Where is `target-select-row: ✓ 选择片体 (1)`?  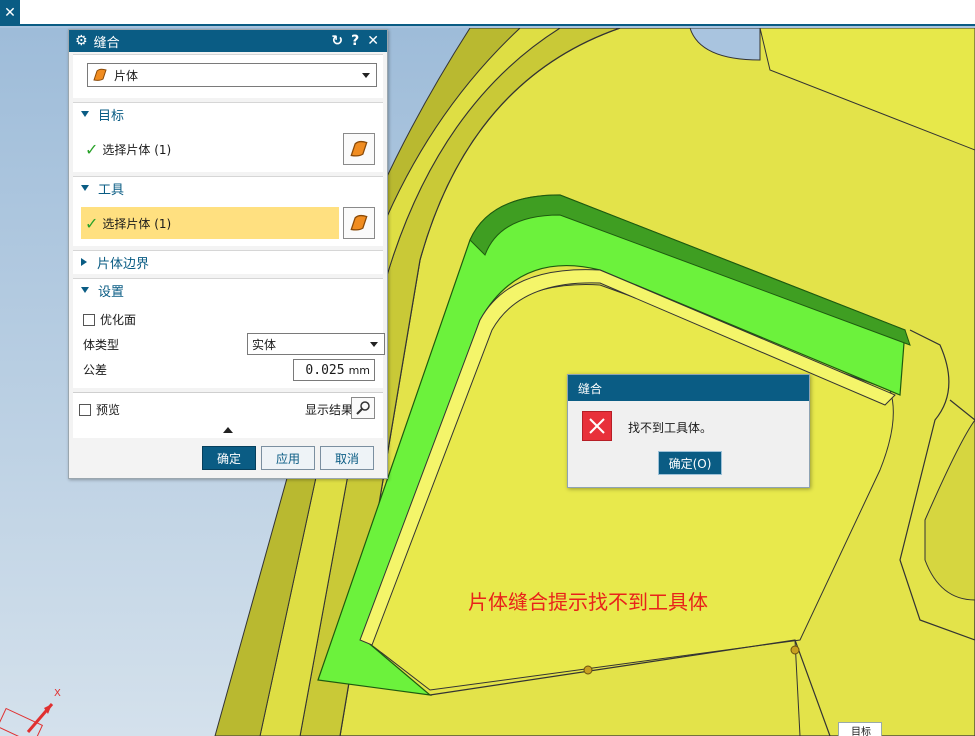 target-select-row: ✓ 选择片体 (1) is located at coordinates (212, 149).